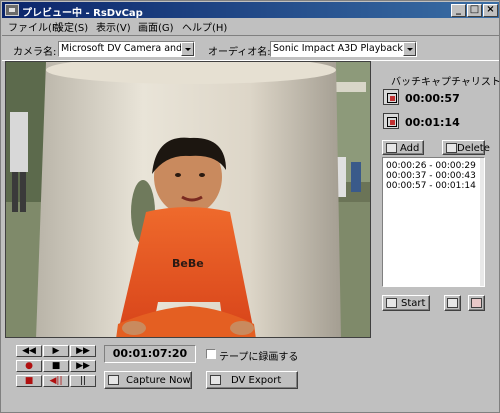  Describe the element at coordinates (12, 10) in the screenshot. I see `camera-app-icon` at that location.